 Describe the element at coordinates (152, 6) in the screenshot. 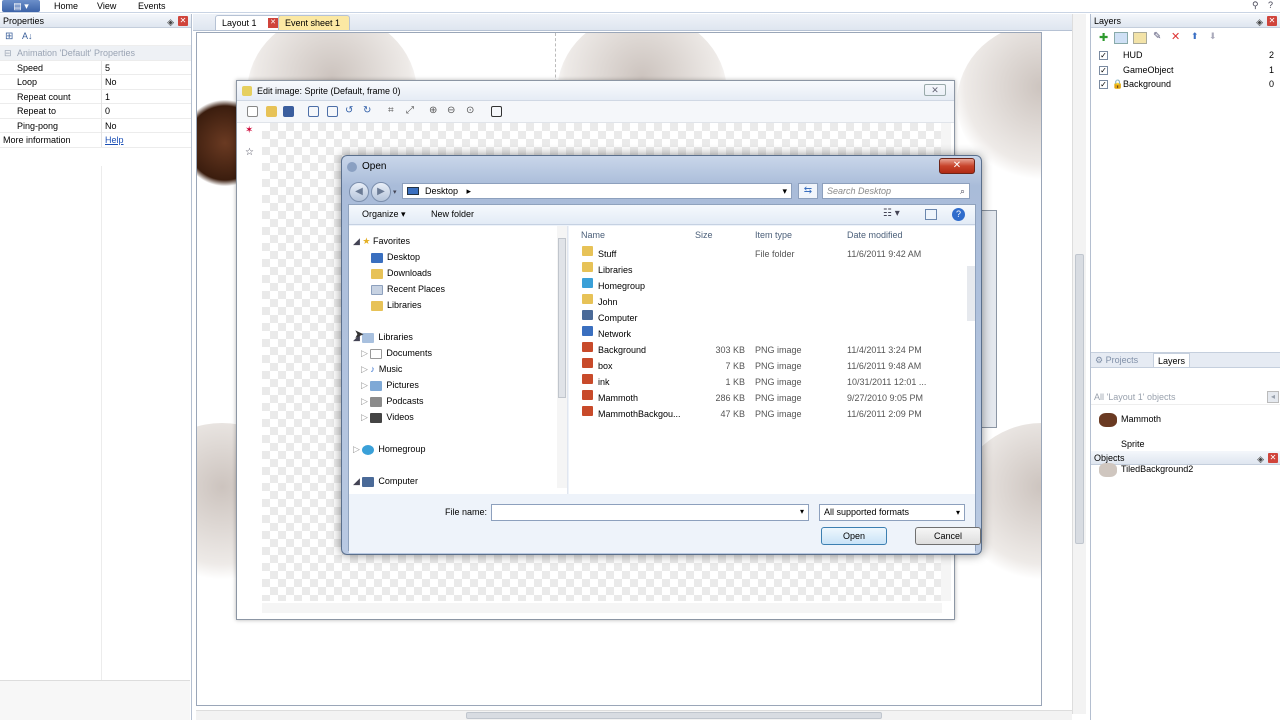

I see `menu-events: Events` at that location.